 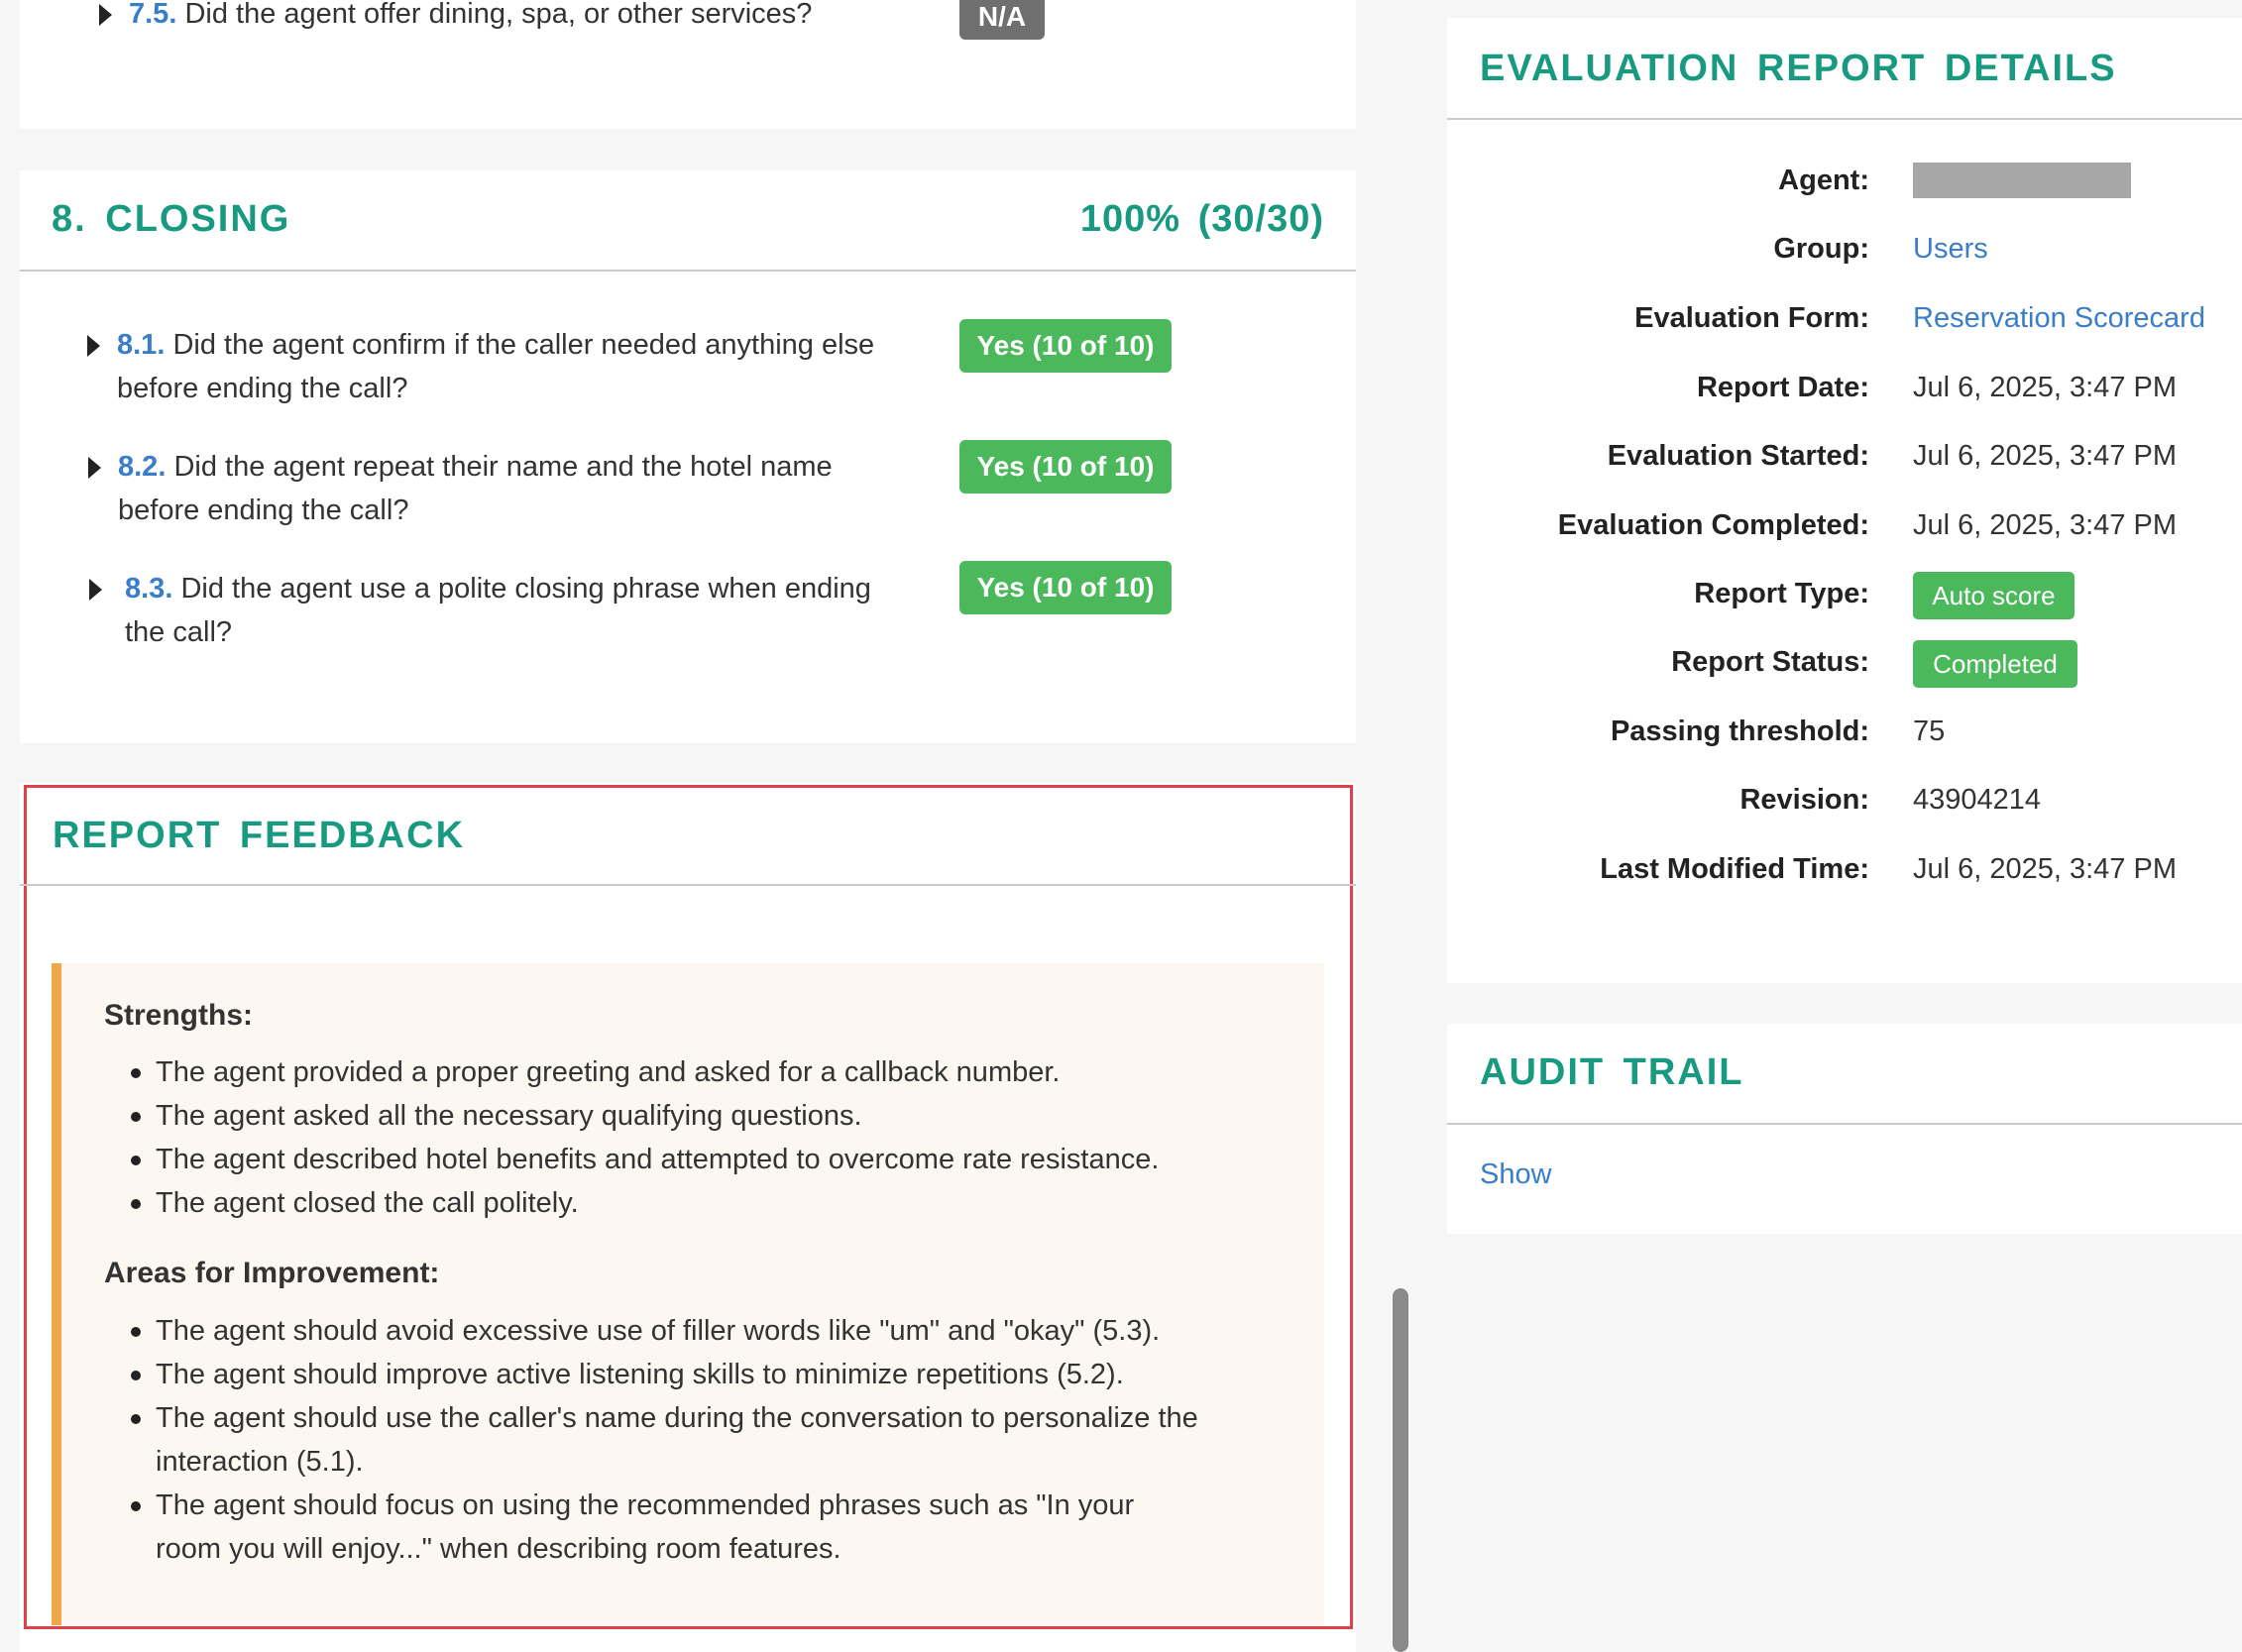 What do you see at coordinates (2045, 869) in the screenshot?
I see `modified-value: Jul 6, 2025, 3:47 PM` at bounding box center [2045, 869].